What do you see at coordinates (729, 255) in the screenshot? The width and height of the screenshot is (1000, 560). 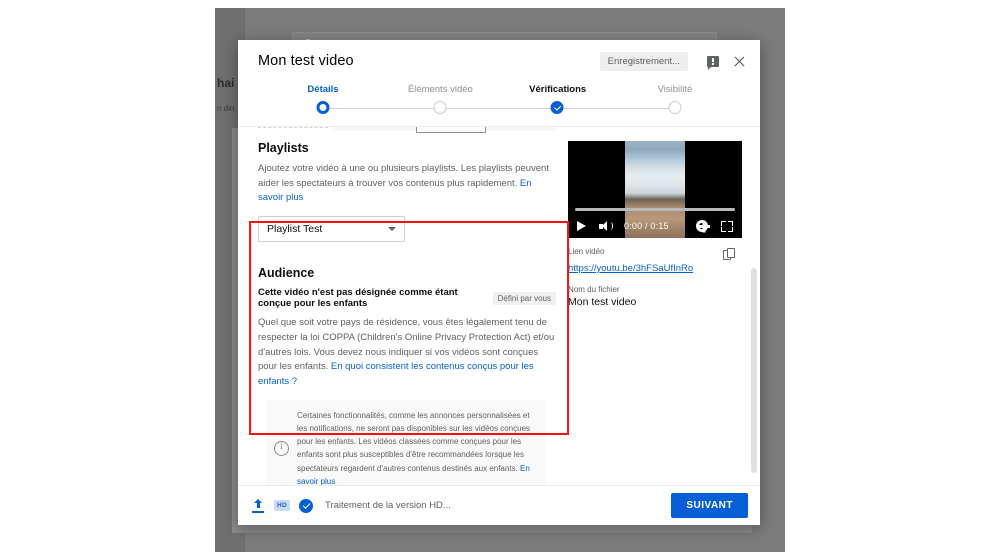 I see `copy-icon` at bounding box center [729, 255].